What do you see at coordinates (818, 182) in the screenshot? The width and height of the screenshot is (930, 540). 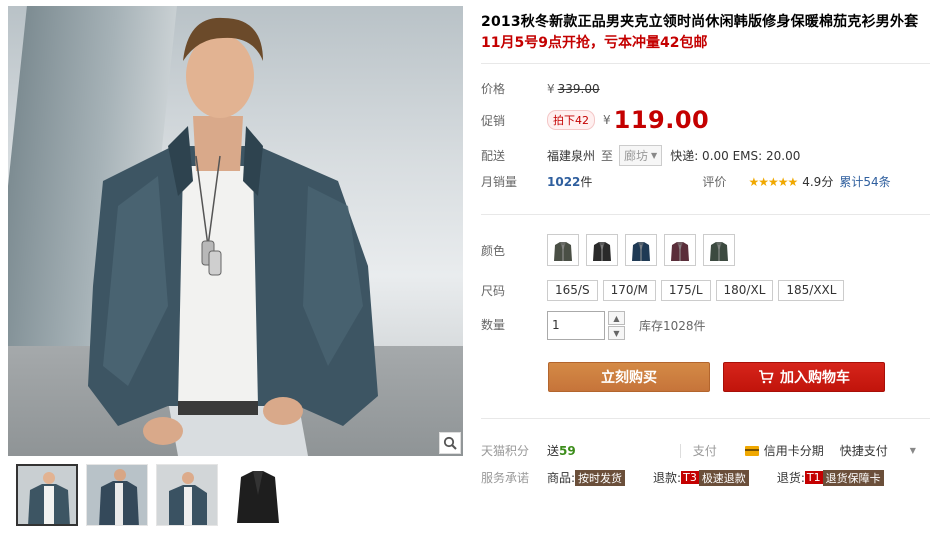 I see `rating-score: 4.9分` at bounding box center [818, 182].